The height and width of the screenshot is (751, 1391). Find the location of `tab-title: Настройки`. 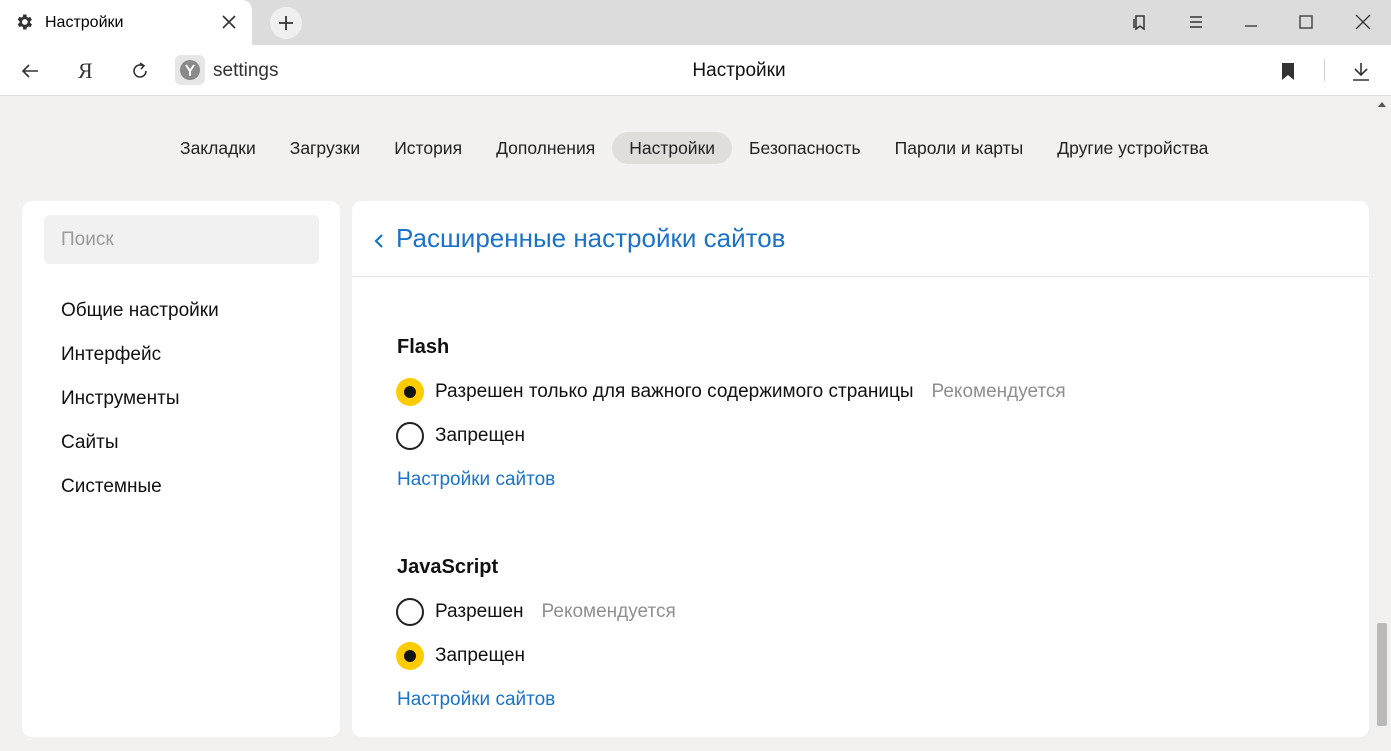

tab-title: Настройки is located at coordinates (84, 22).